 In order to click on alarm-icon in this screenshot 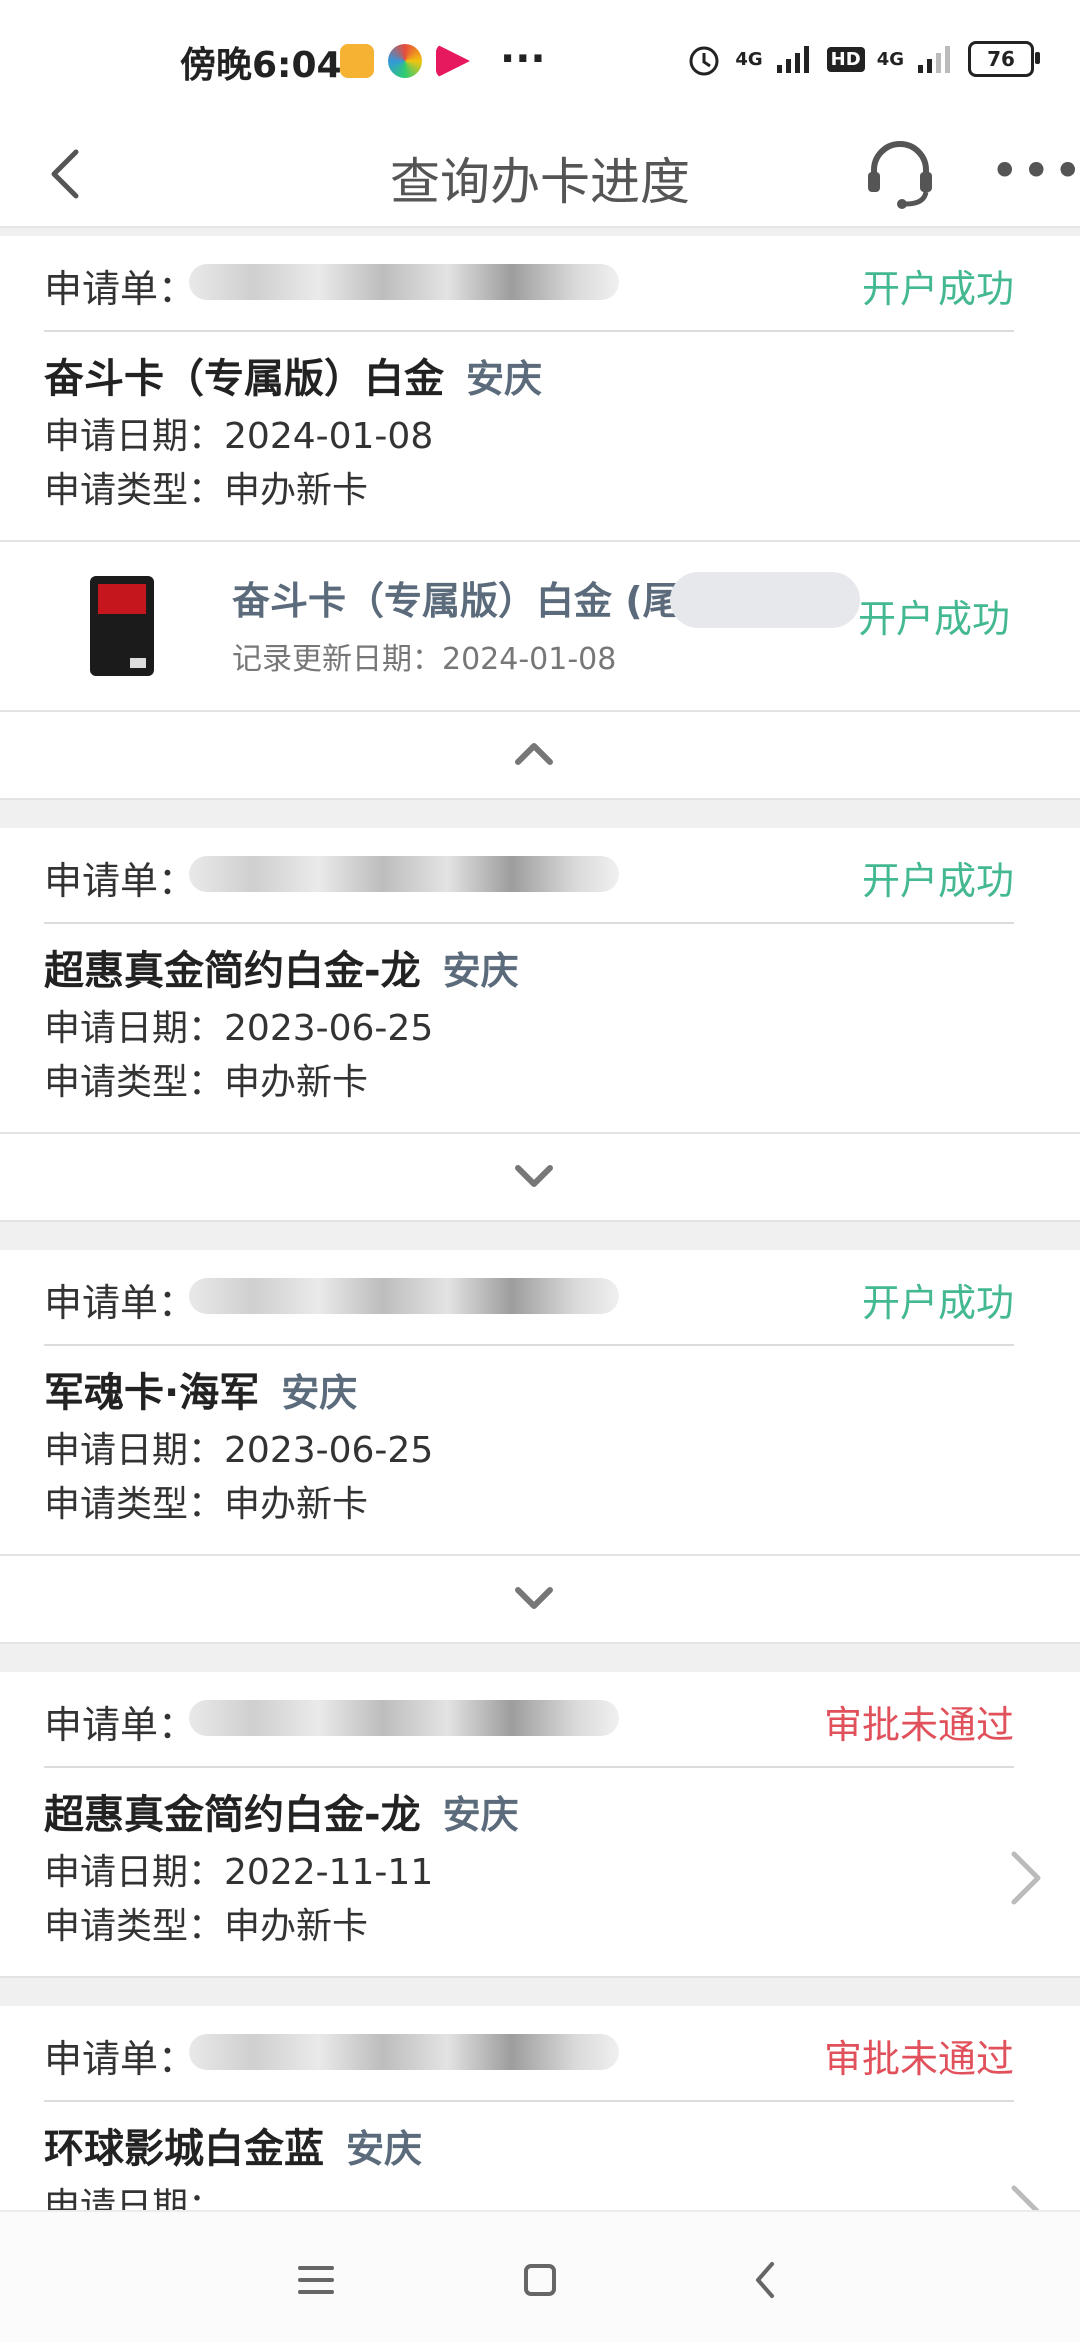, I will do `click(704, 61)`.